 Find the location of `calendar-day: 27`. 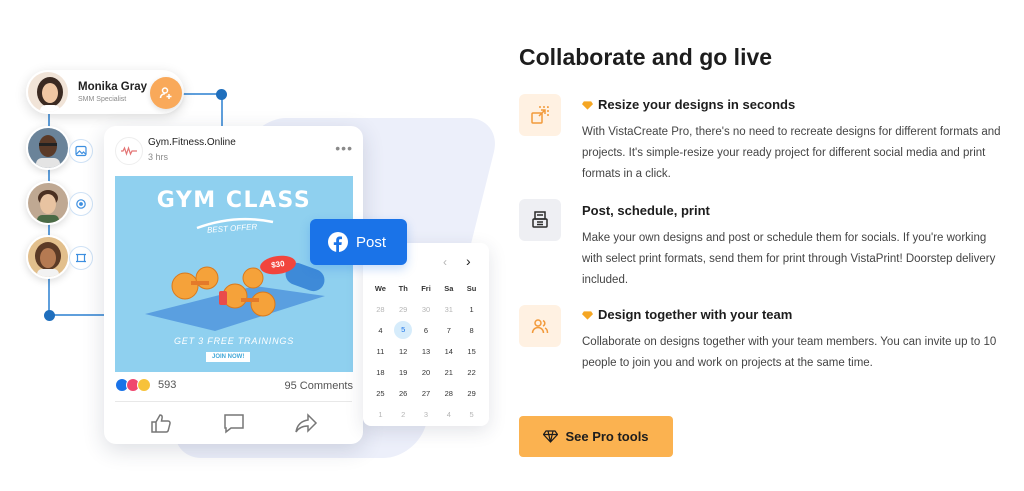

calendar-day: 27 is located at coordinates (426, 393).